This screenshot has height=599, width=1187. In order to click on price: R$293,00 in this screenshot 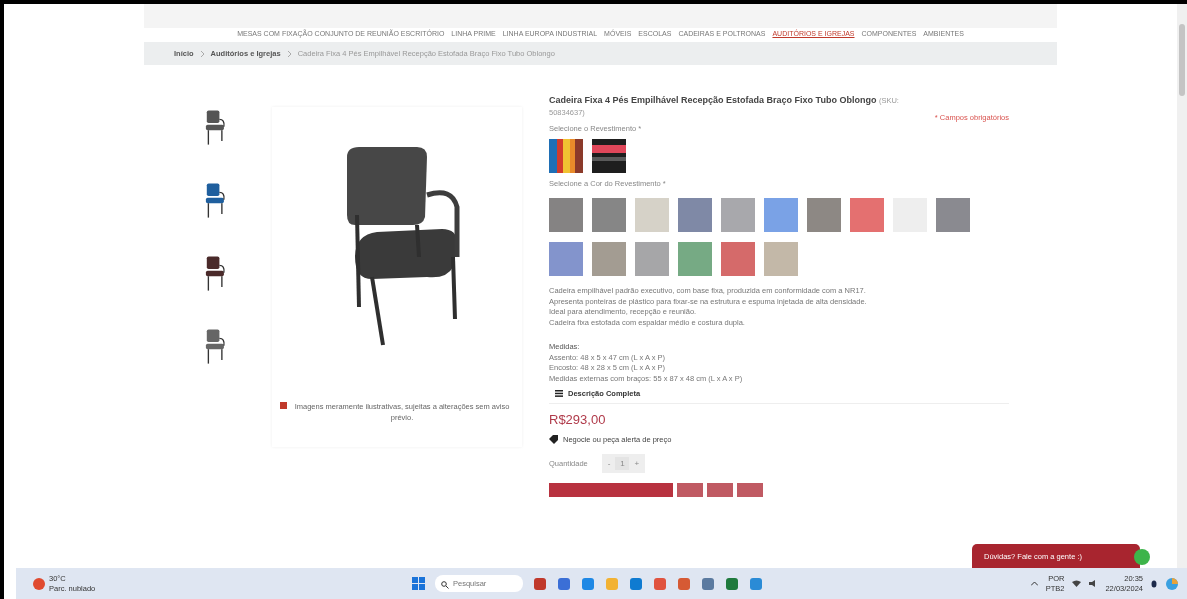, I will do `click(578, 420)`.